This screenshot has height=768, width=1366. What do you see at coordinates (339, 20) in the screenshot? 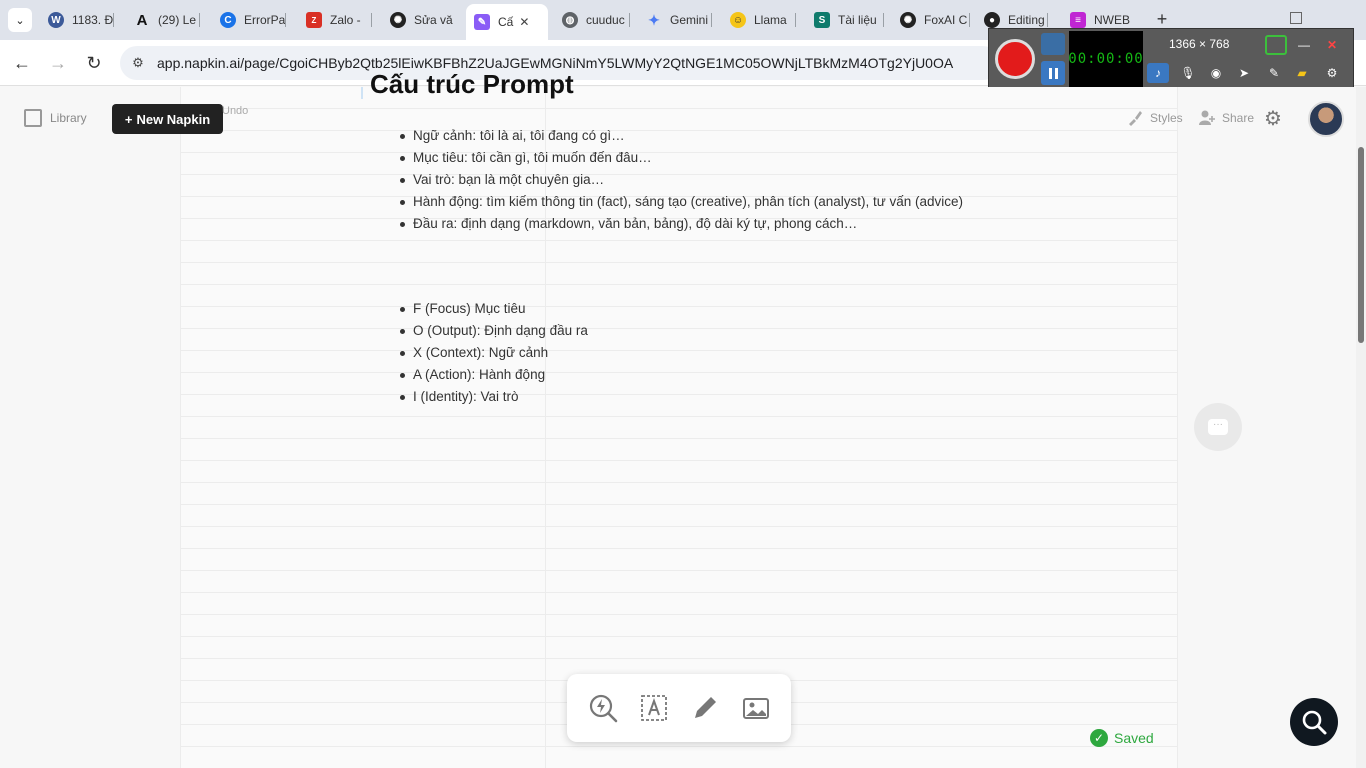
I see `tab-4: Z Zalo -` at bounding box center [339, 20].